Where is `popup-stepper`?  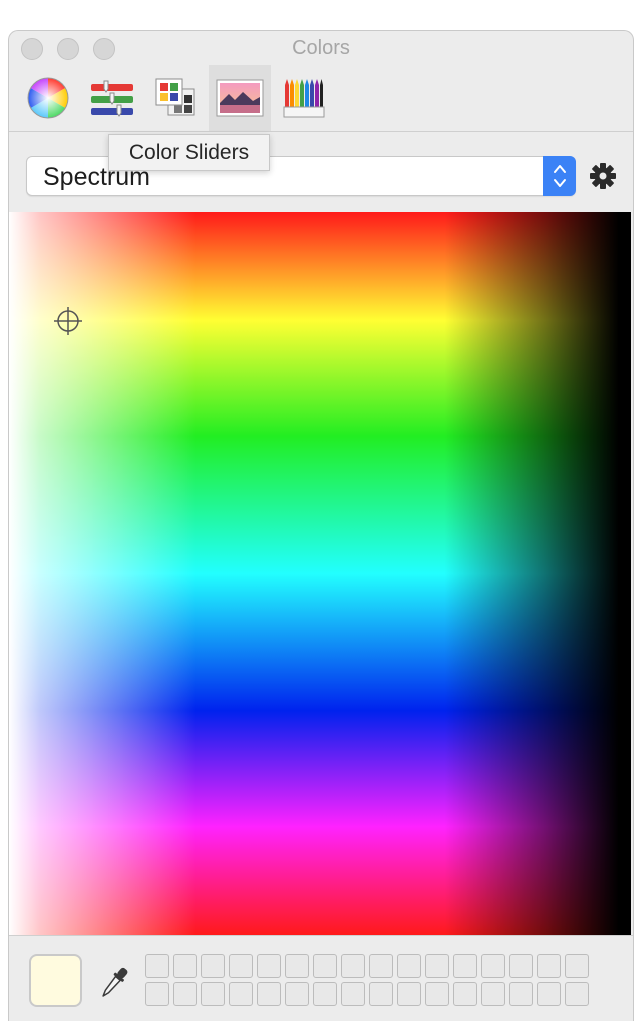
popup-stepper is located at coordinates (559, 176).